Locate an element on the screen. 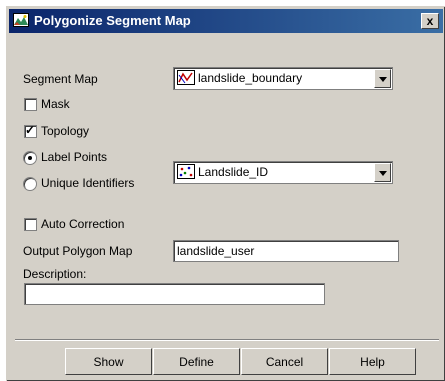  unique-identifiers-label: Unique Identifiers is located at coordinates (88, 183).